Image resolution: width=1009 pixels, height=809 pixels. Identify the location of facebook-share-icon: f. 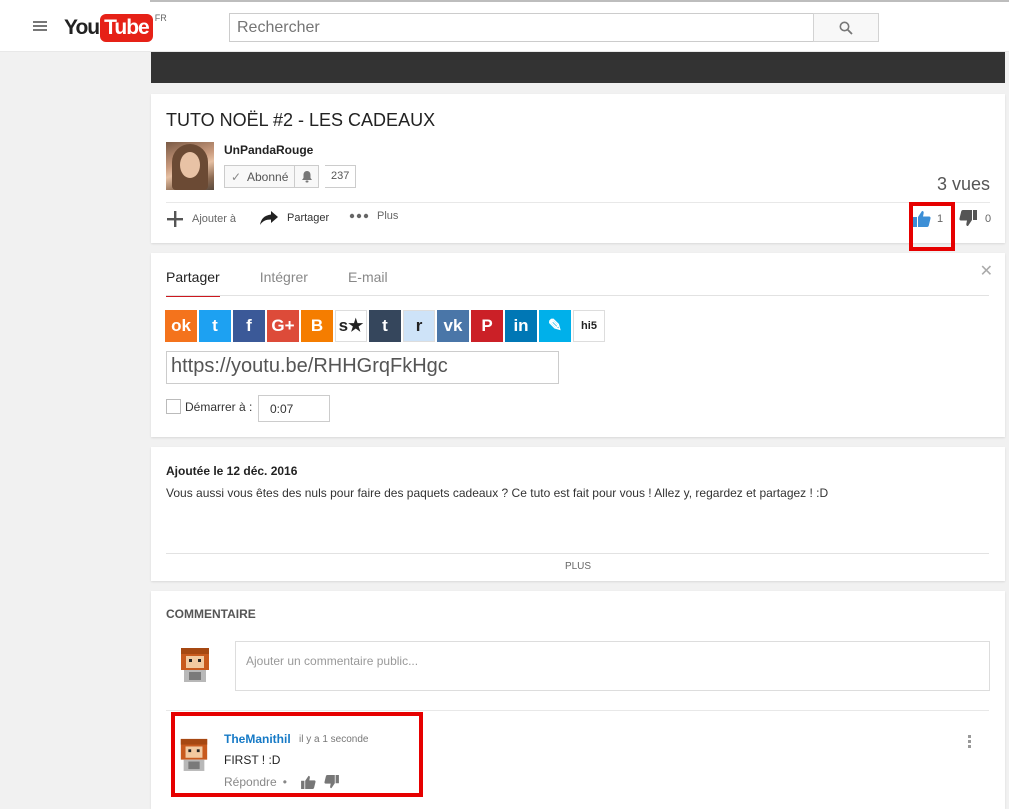
(249, 326).